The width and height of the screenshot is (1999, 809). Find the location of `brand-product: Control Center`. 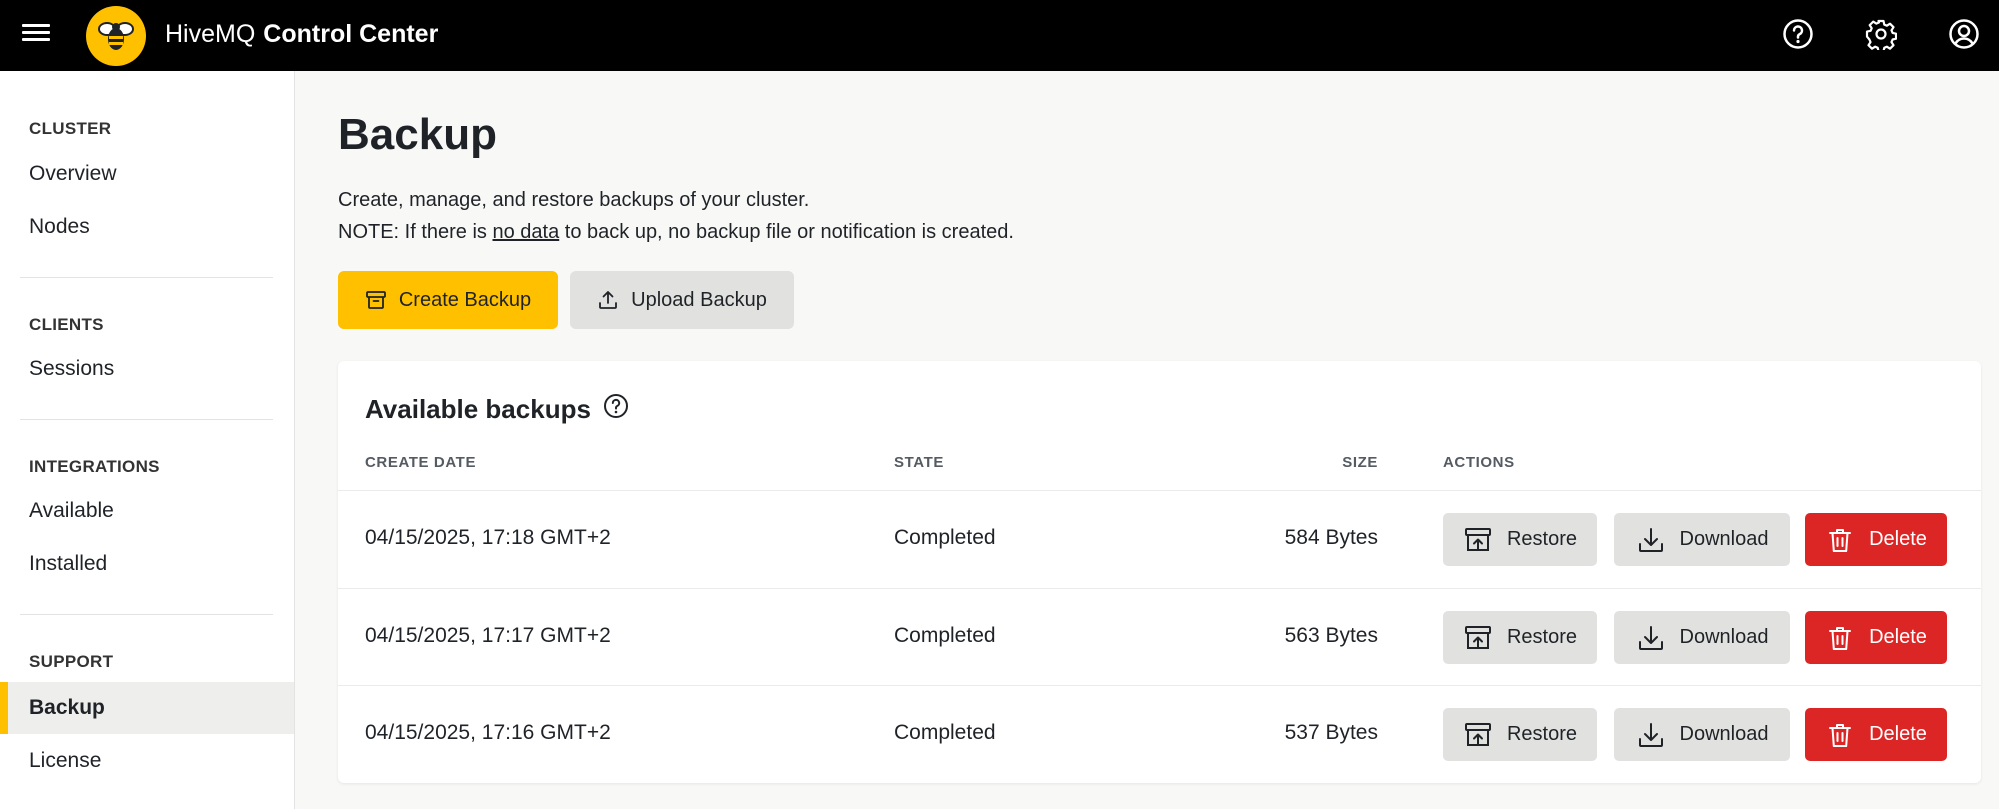

brand-product: Control Center is located at coordinates (351, 34).